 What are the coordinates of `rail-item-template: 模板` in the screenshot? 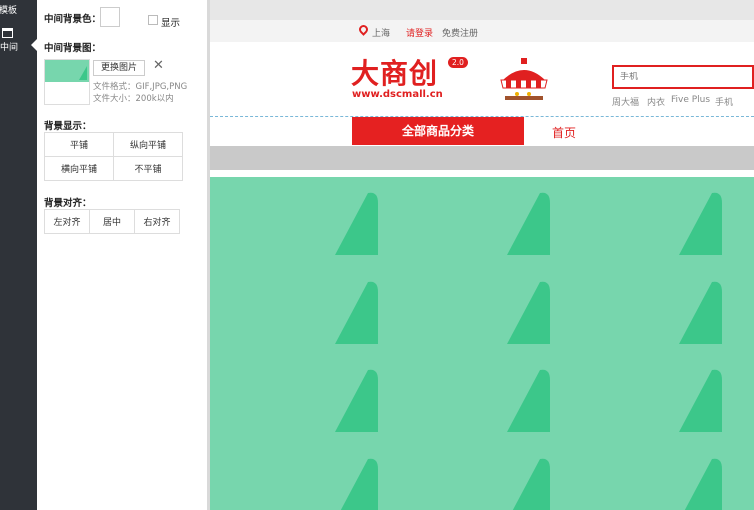 It's located at (18, 9).